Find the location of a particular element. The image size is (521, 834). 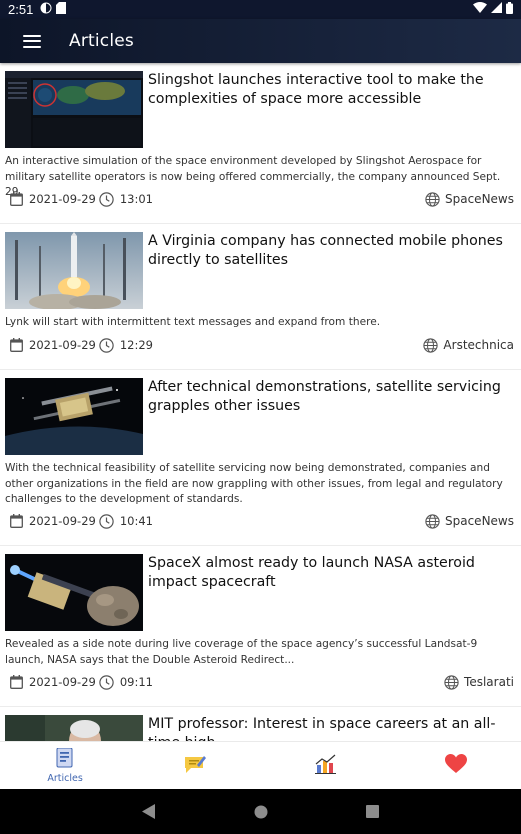

recents-button is located at coordinates (373, 812).